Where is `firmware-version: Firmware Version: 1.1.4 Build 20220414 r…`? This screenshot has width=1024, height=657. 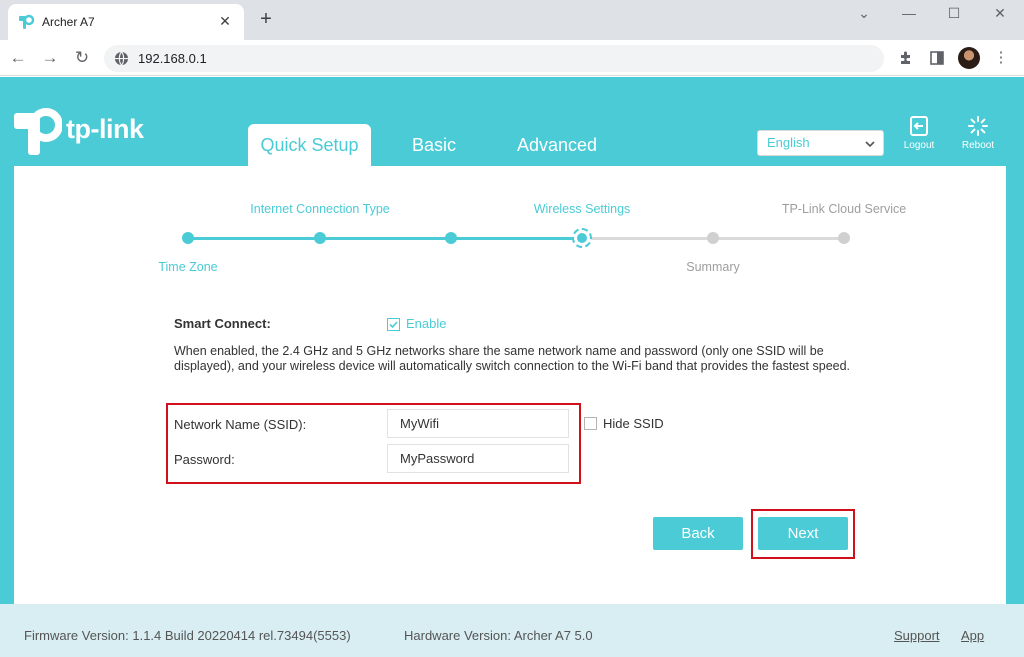 firmware-version: Firmware Version: 1.1.4 Build 20220414 r… is located at coordinates (187, 635).